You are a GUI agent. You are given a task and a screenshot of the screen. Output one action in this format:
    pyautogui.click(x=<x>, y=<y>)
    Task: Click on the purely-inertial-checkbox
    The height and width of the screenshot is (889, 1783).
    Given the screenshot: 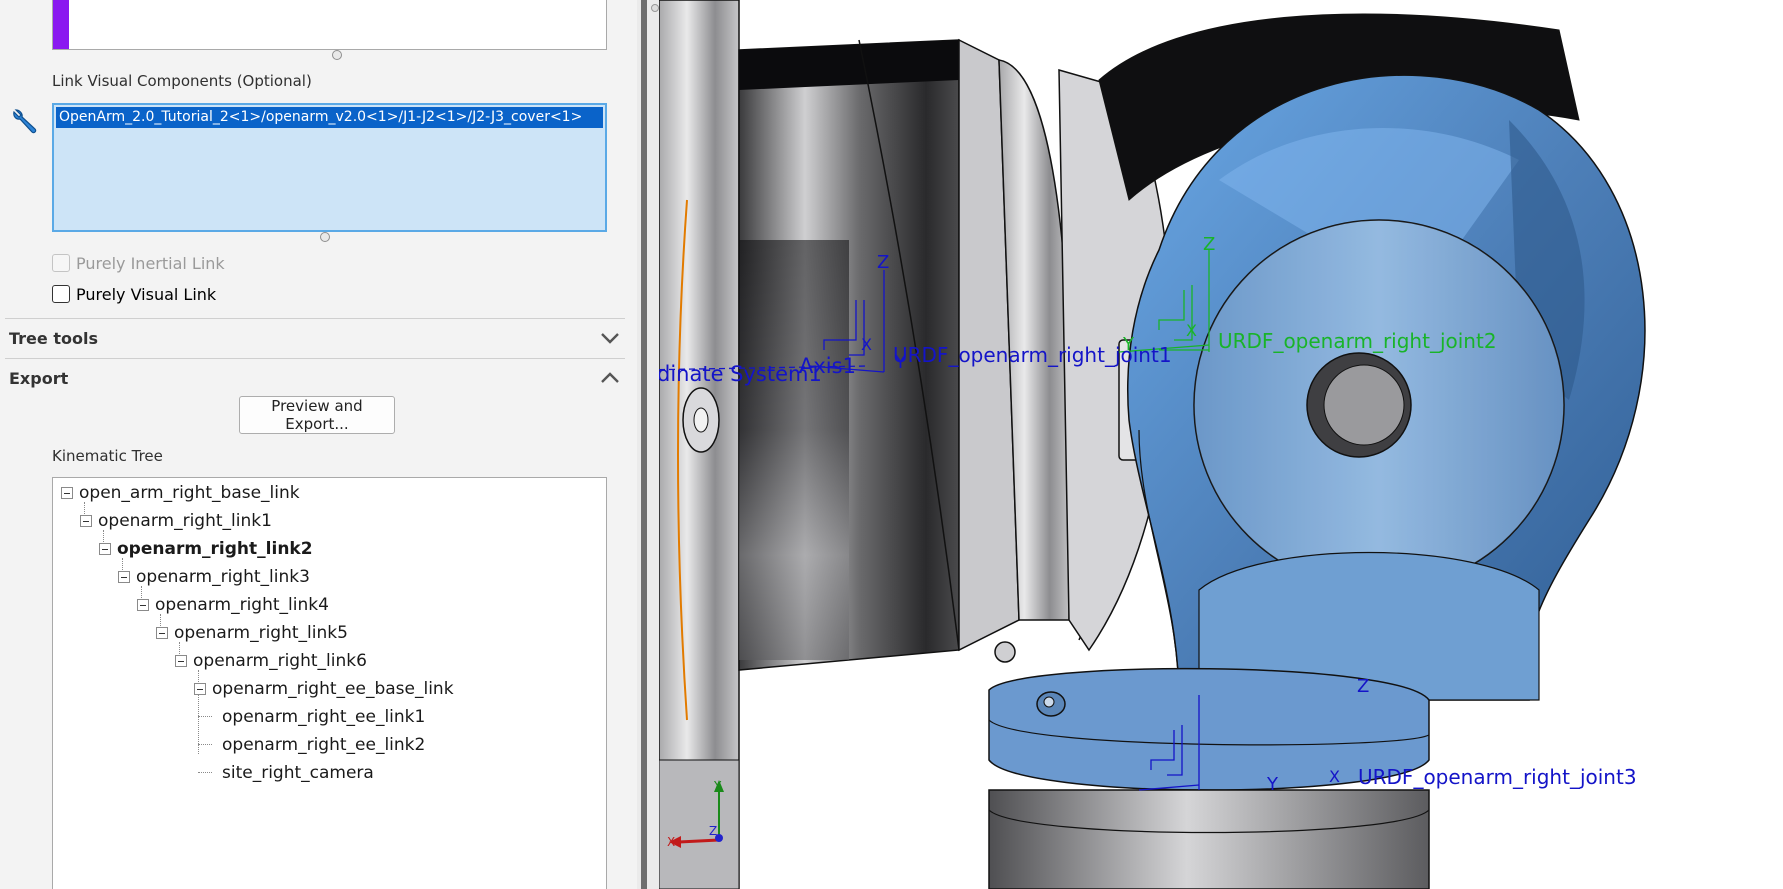 What is the action you would take?
    pyautogui.click(x=61, y=263)
    